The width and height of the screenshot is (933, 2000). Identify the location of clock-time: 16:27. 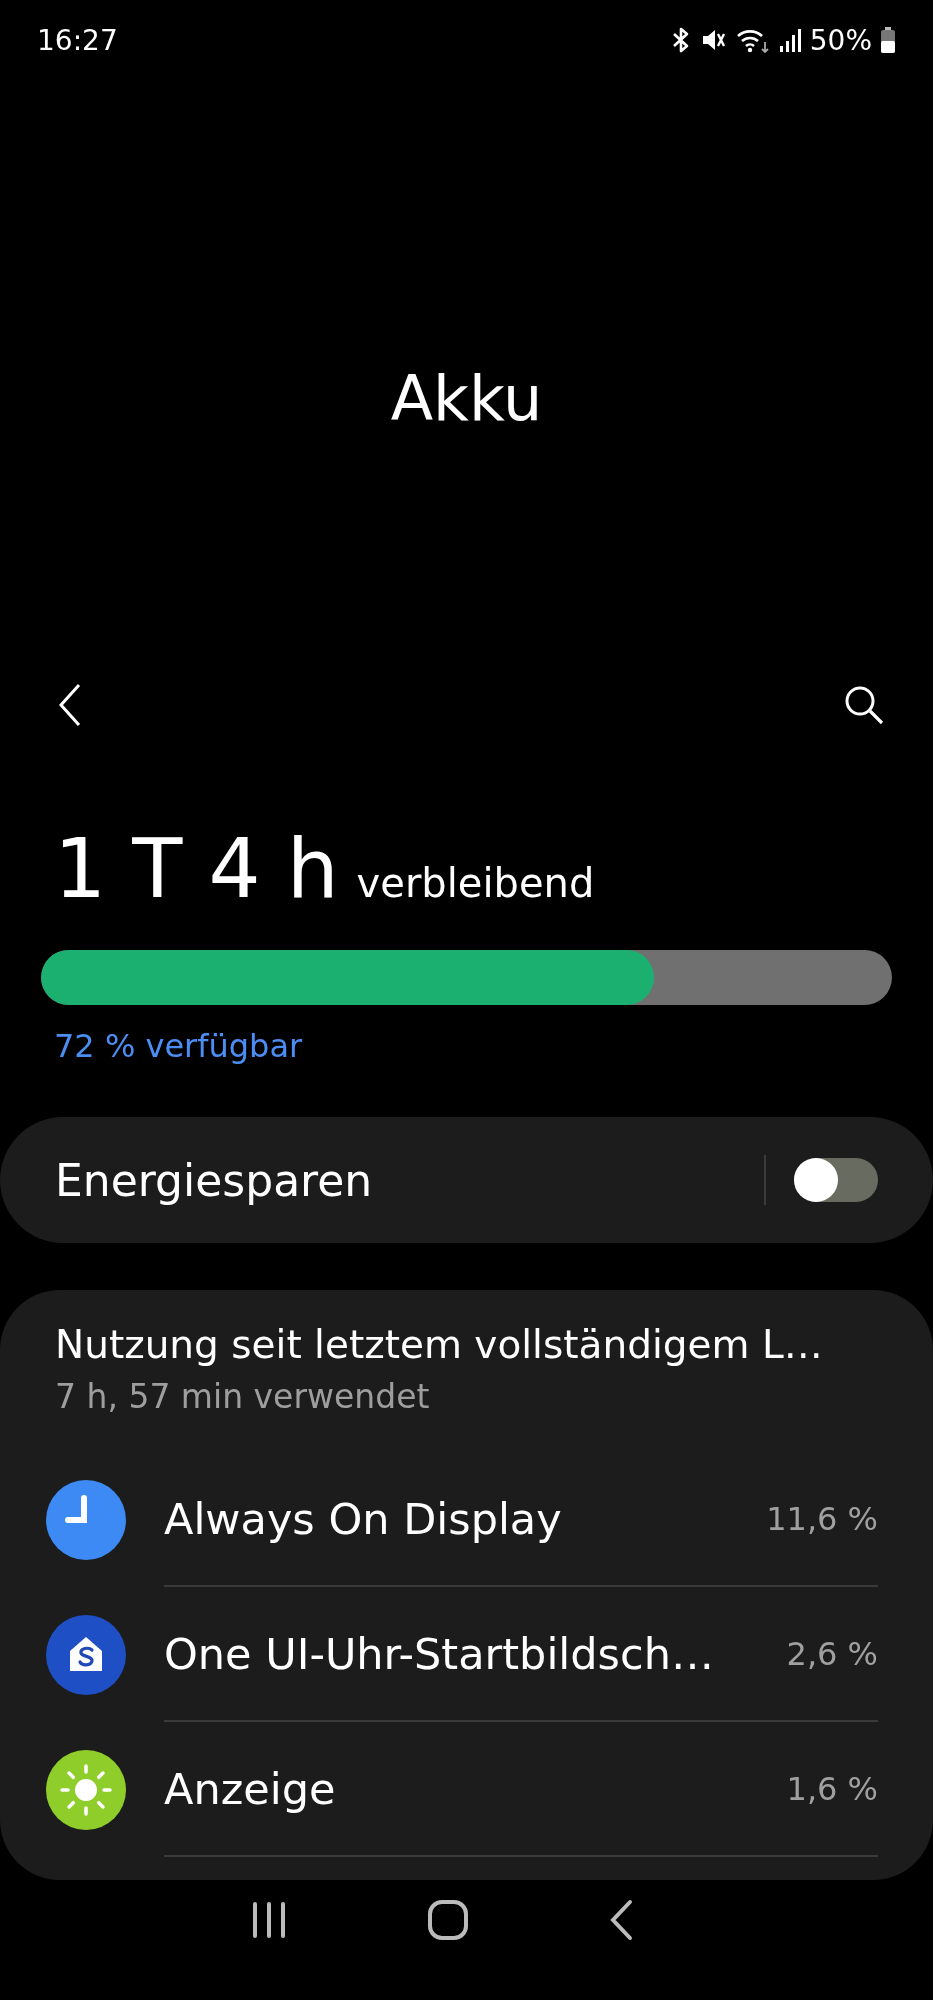
(77, 40).